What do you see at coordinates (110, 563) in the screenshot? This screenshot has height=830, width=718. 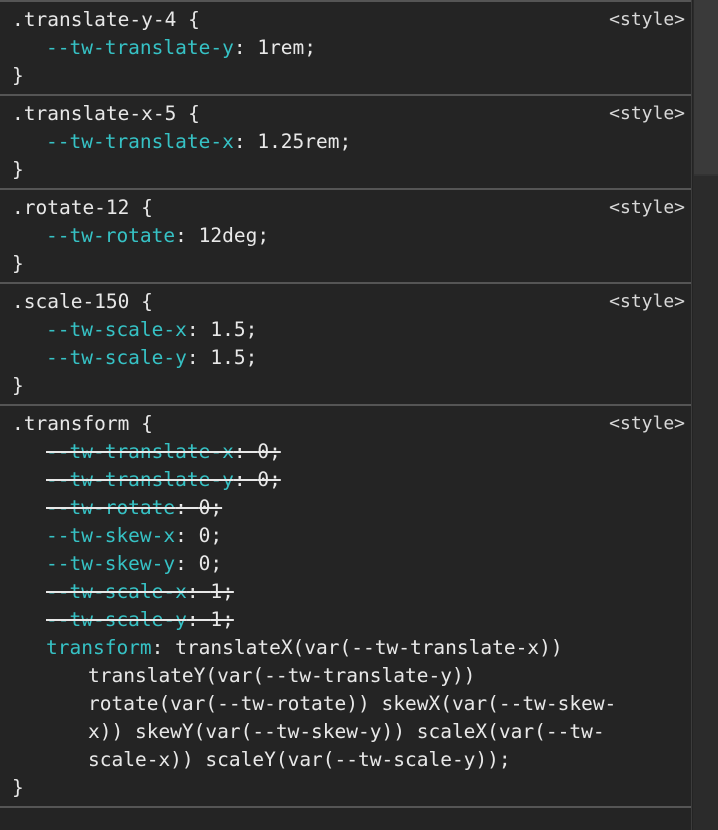 I see `property-name: --tw-skew-y` at bounding box center [110, 563].